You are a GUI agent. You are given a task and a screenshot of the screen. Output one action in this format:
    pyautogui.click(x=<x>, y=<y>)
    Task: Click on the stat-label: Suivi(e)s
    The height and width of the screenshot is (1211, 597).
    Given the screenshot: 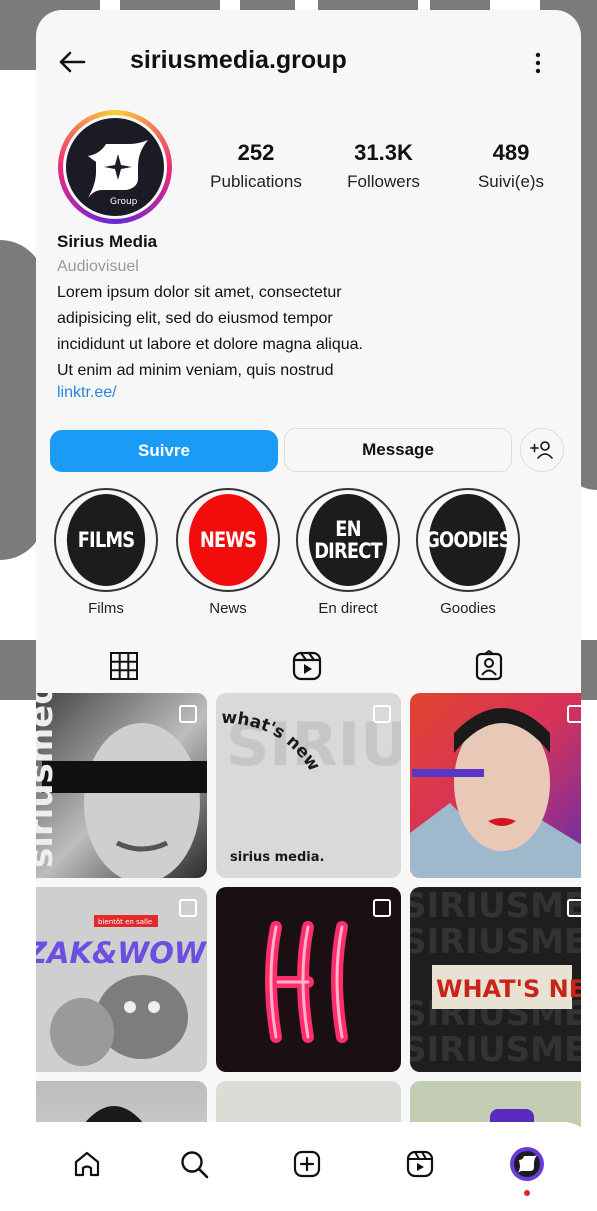 What is the action you would take?
    pyautogui.click(x=511, y=181)
    